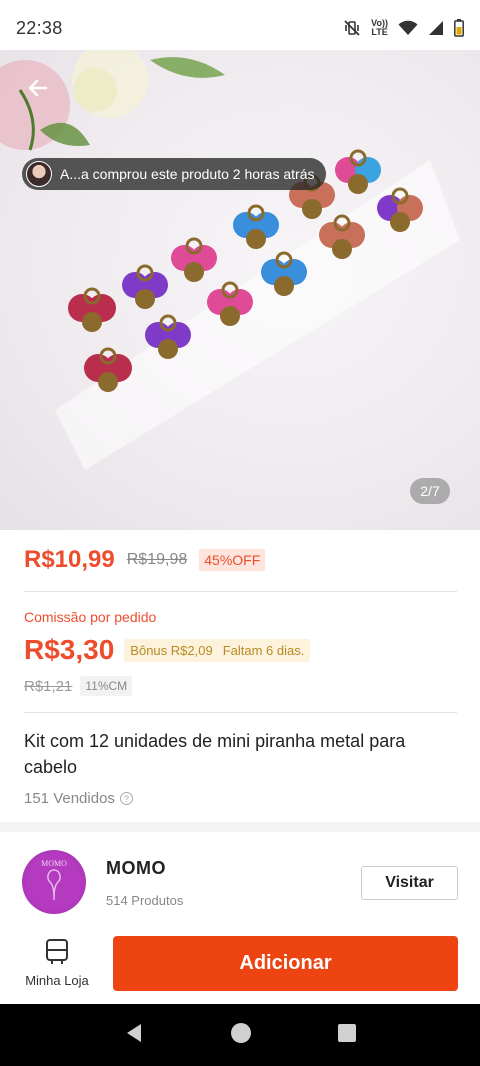 The height and width of the screenshot is (1066, 480). What do you see at coordinates (90, 617) in the screenshot?
I see `commission-label: Comissão por pedido` at bounding box center [90, 617].